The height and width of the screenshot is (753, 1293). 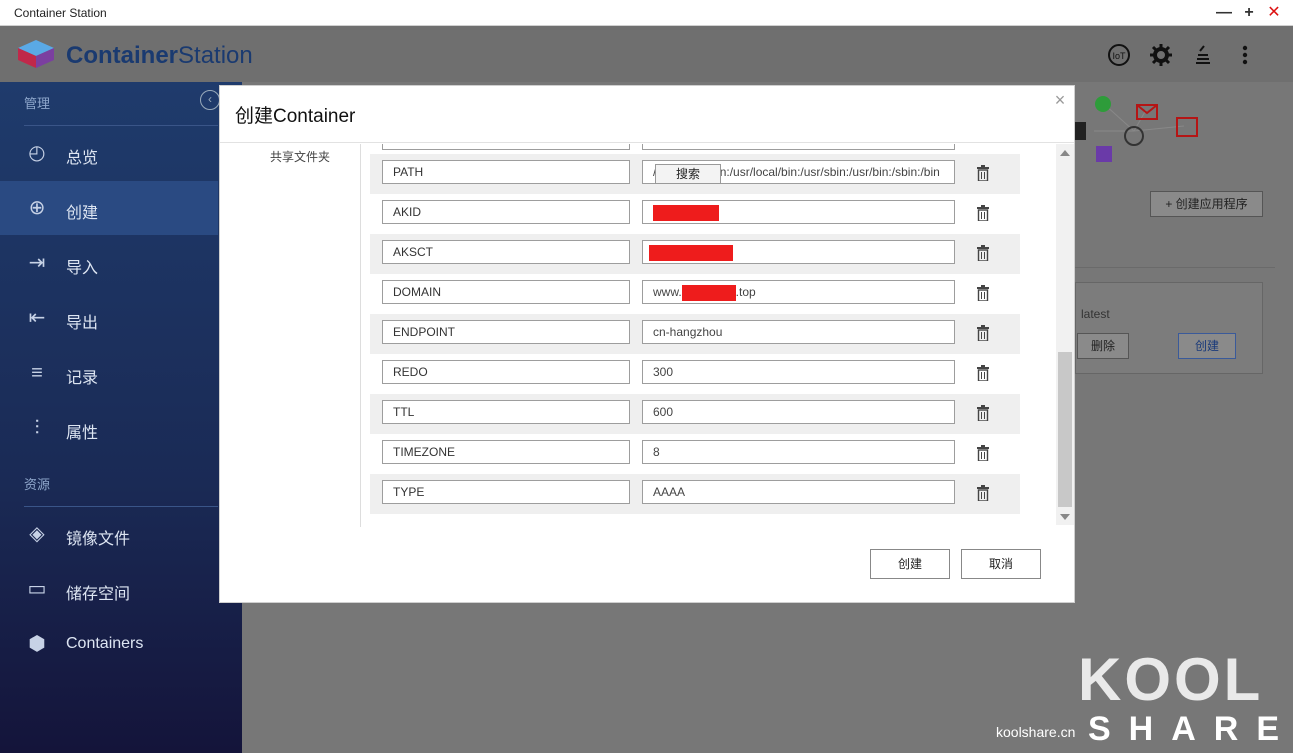 I want to click on chat-icon, so click(x=1103, y=104).